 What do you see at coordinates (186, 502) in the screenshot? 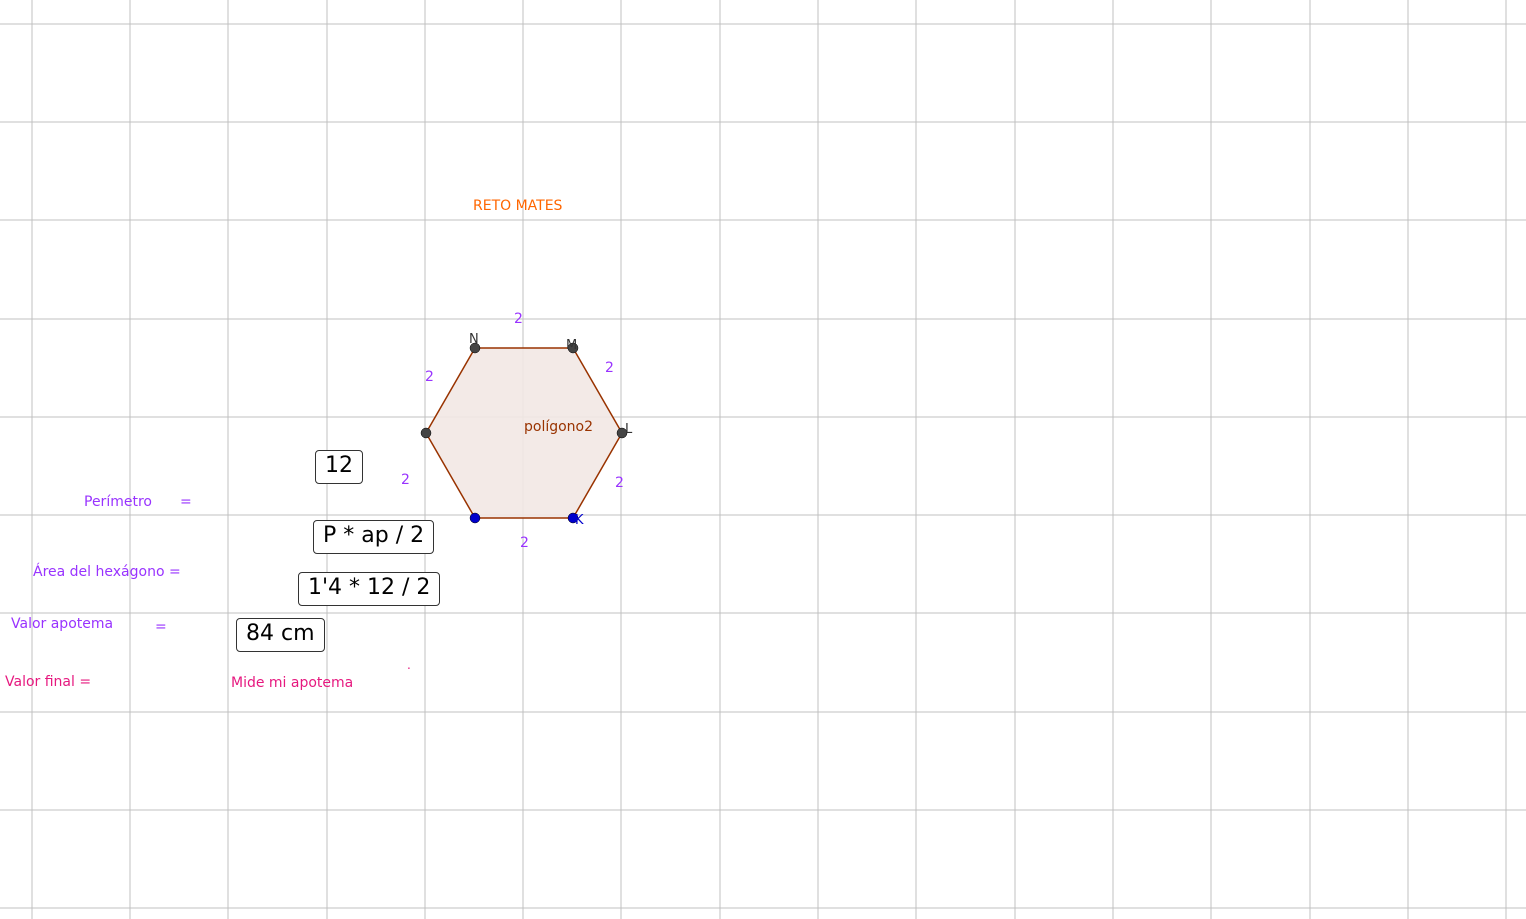
I see `perimetro-equals: =` at bounding box center [186, 502].